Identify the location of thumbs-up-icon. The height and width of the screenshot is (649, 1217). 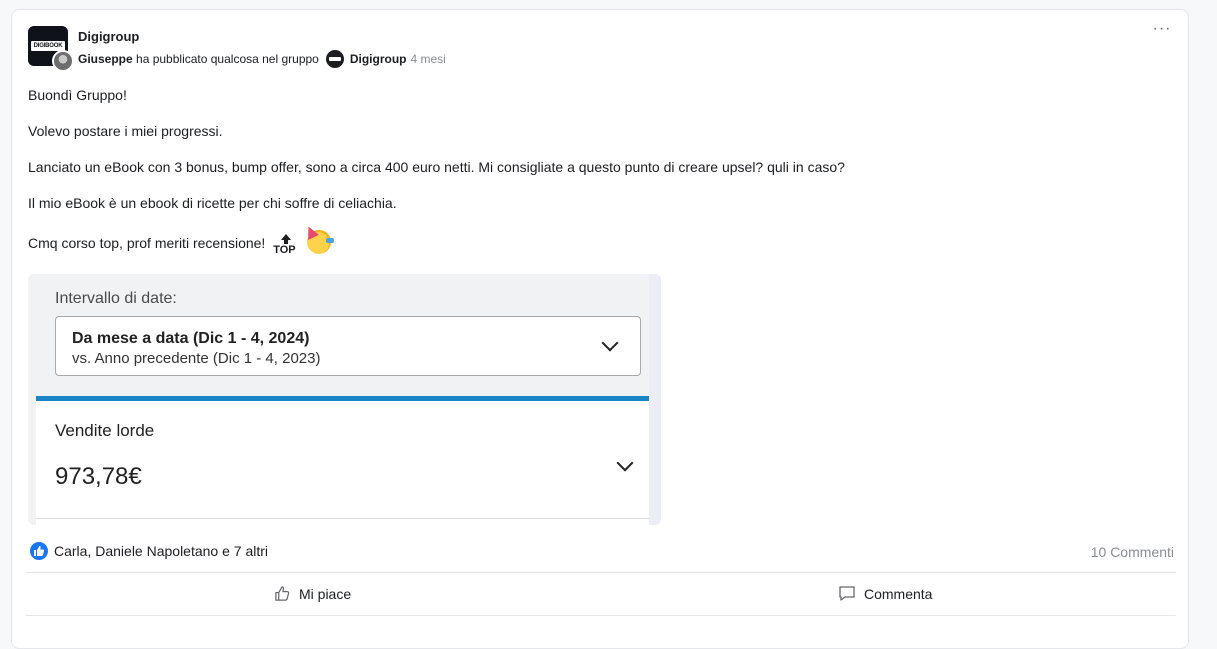
(282, 593).